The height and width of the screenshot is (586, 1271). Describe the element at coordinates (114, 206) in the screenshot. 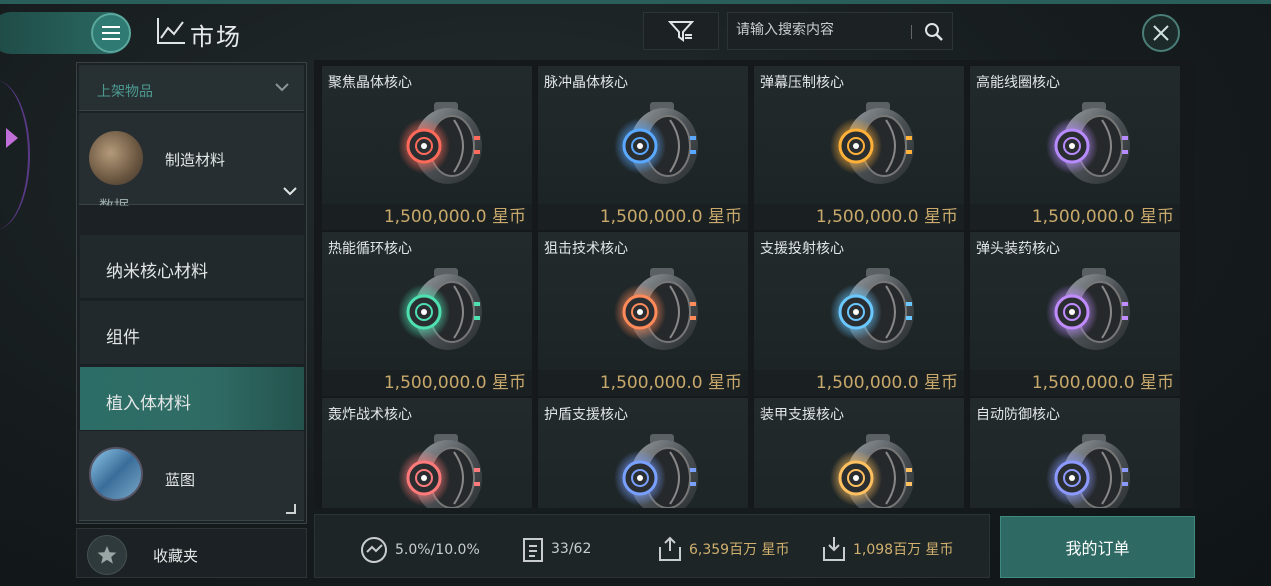

I see `partial-list-item: 数据` at that location.